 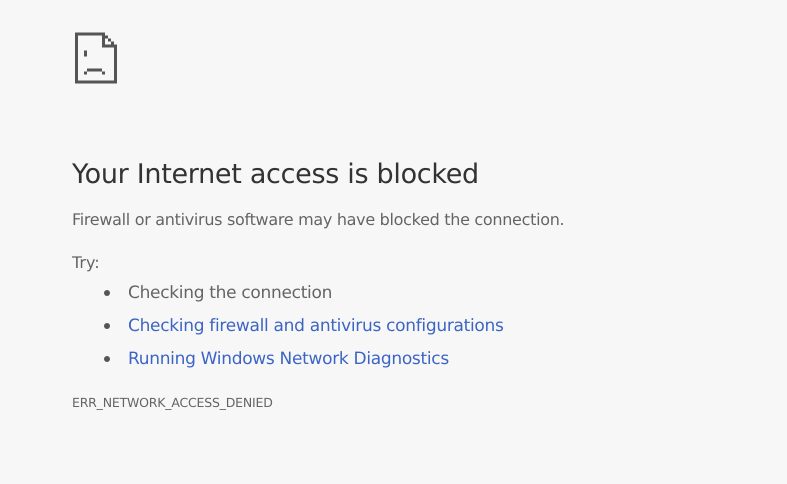 What do you see at coordinates (288, 358) in the screenshot?
I see `suggestion-link: Running Windows Network Diagnostics` at bounding box center [288, 358].